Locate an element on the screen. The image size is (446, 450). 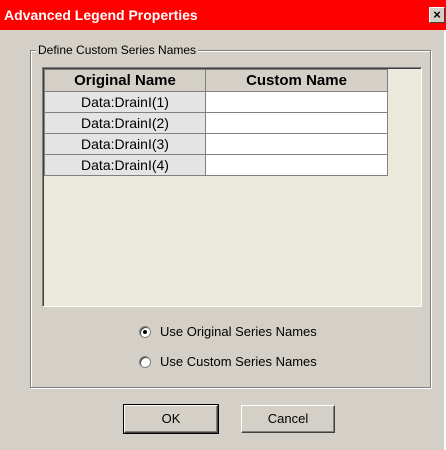
original-name-cell: Data:DrainI(2) is located at coordinates (125, 123).